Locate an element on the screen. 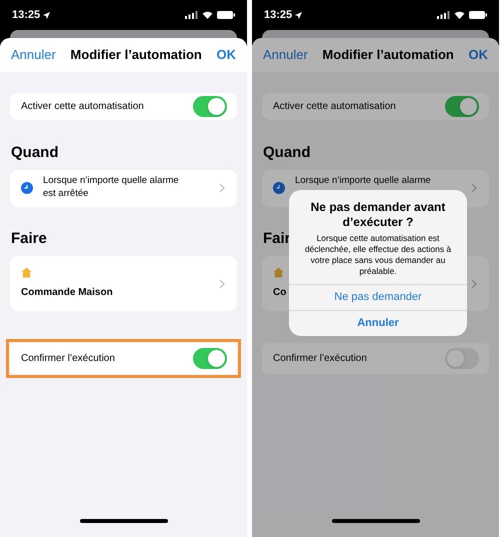  alert-message: Lorsque cette automatisation est déclenchée, elle effectue des actions à votre place sans vous demander au préalable. is located at coordinates (378, 255).